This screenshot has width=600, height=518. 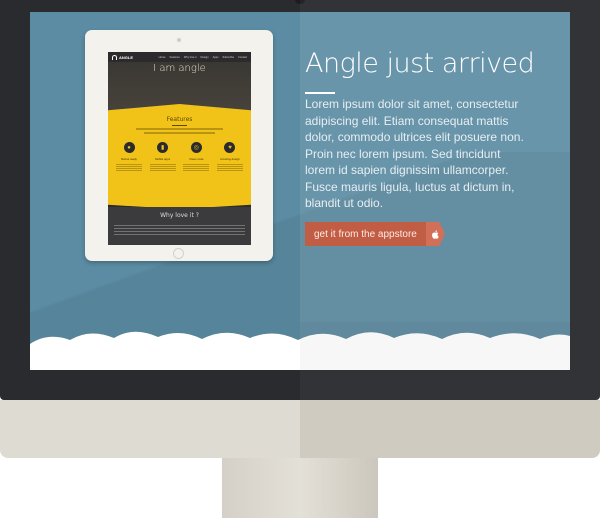 I want to click on preview-feature: ◎ Clean code, so click(x=196, y=156).